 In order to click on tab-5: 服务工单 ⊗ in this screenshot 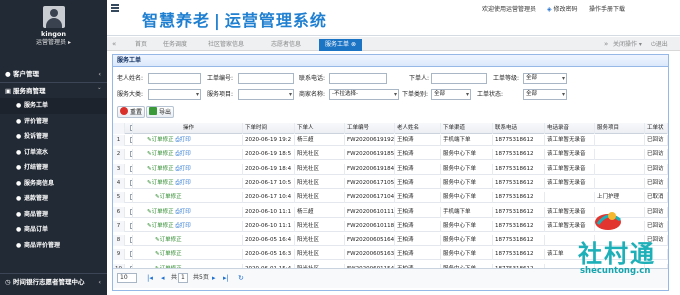, I will do `click(341, 45)`.